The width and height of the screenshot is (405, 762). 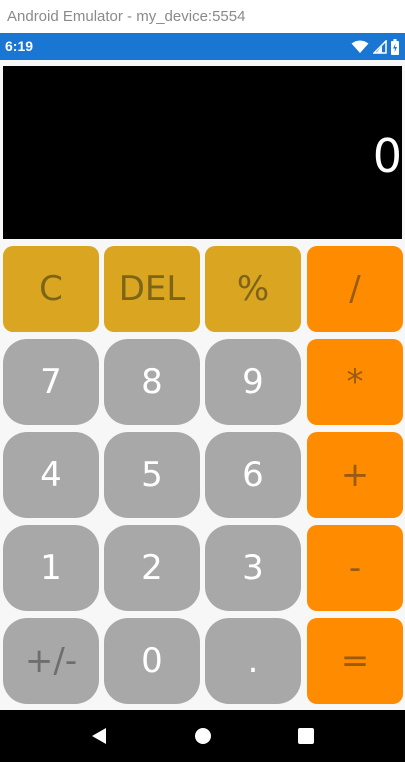 I want to click on battery-icon, so click(x=395, y=47).